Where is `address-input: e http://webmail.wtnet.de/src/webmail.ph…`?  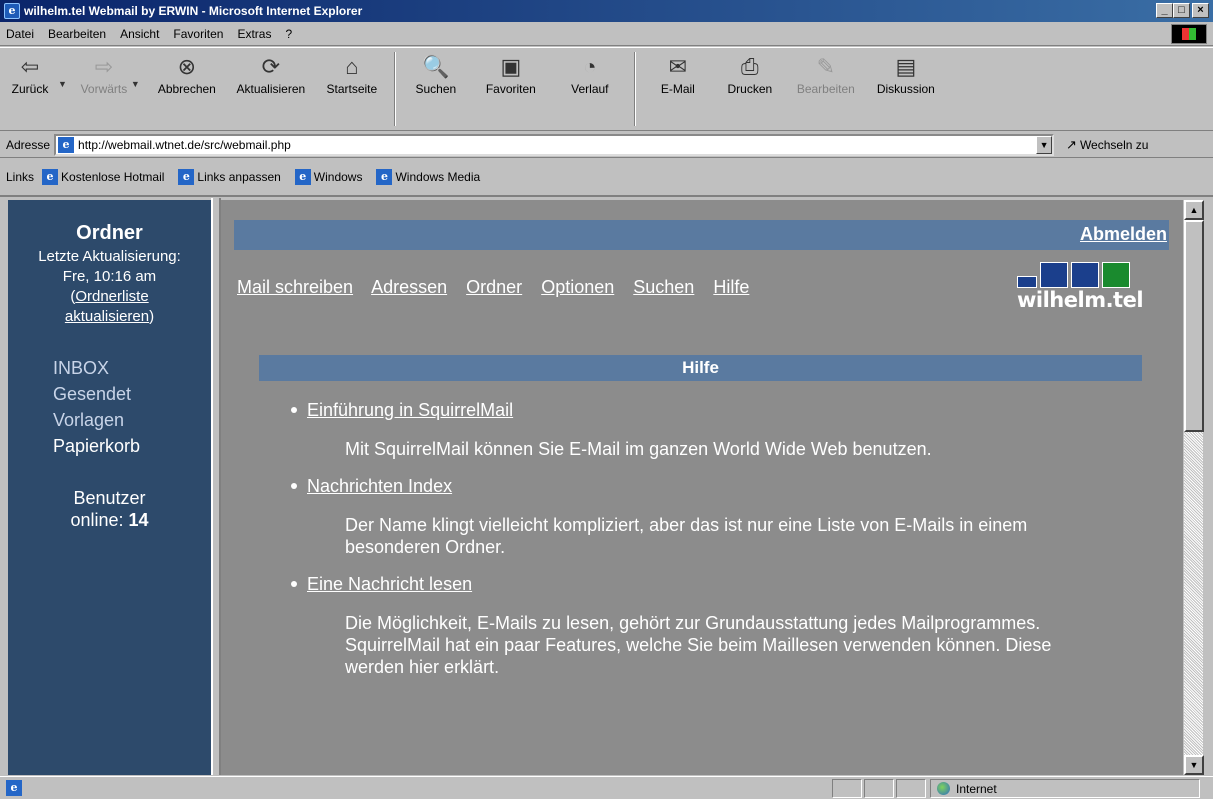
address-input: e http://webmail.wtnet.de/src/webmail.ph… is located at coordinates (554, 144).